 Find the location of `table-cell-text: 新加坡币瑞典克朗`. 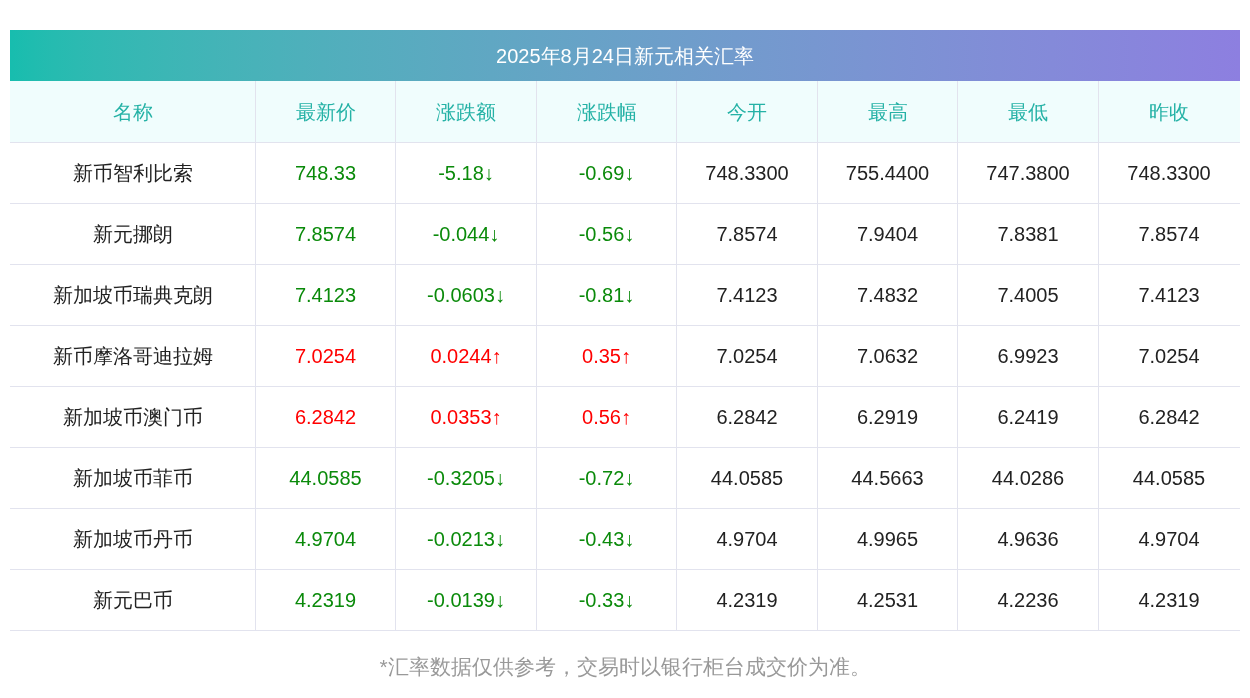

table-cell-text: 新加坡币瑞典克朗 is located at coordinates (132, 295).